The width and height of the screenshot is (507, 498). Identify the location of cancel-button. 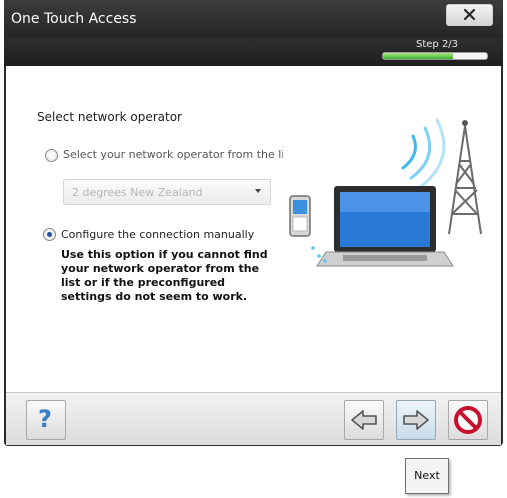
(468, 420).